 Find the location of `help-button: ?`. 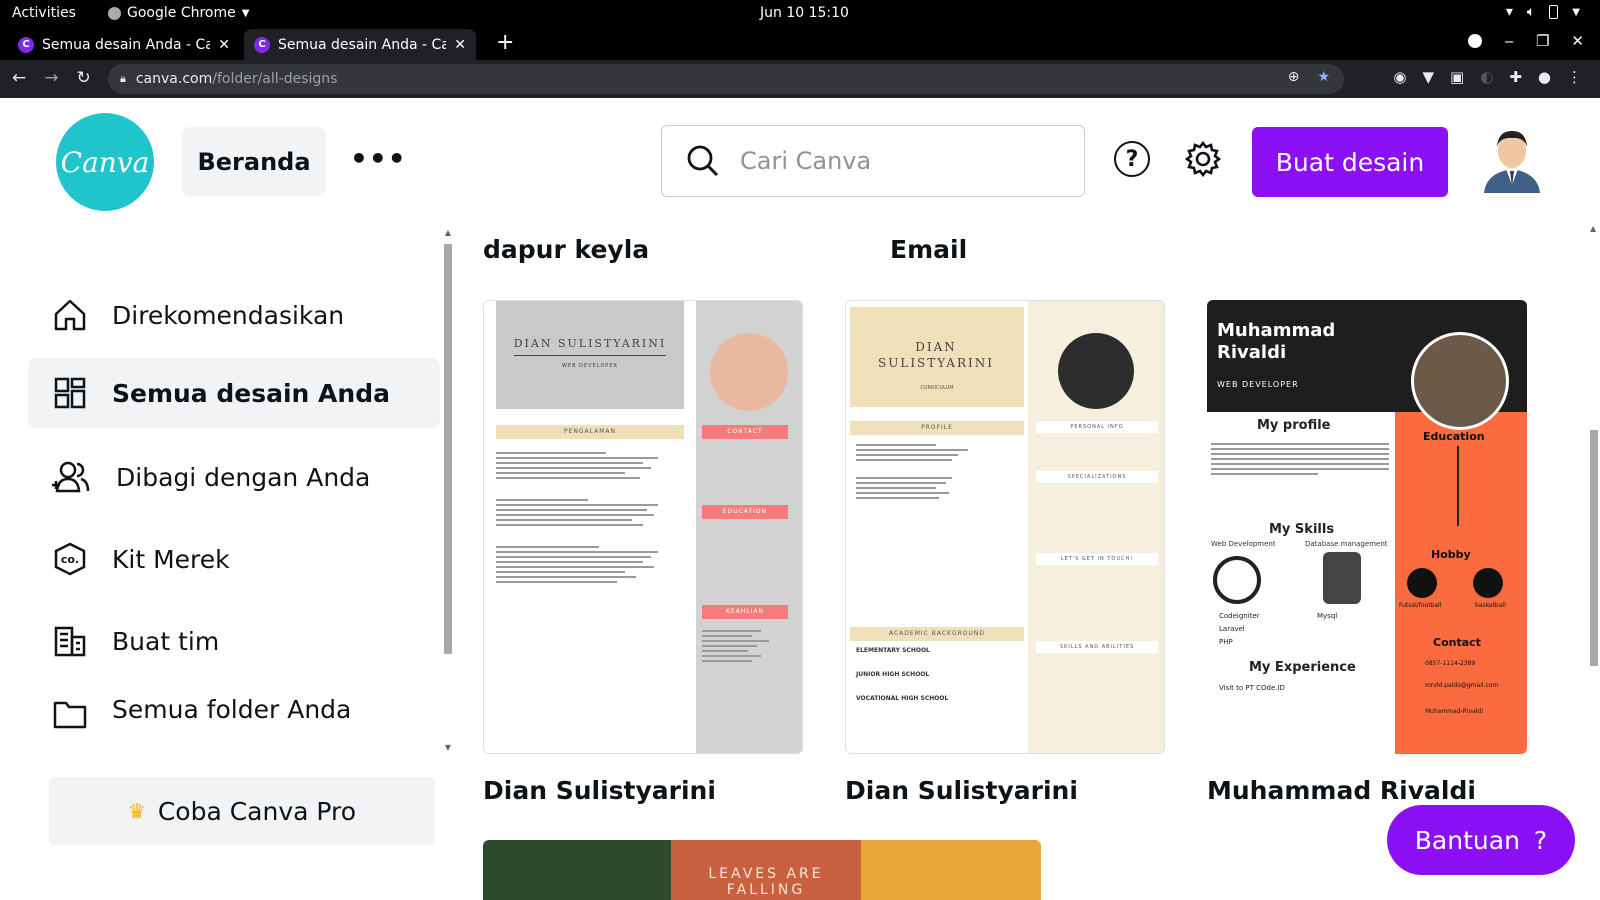

help-button: ? is located at coordinates (1132, 159).